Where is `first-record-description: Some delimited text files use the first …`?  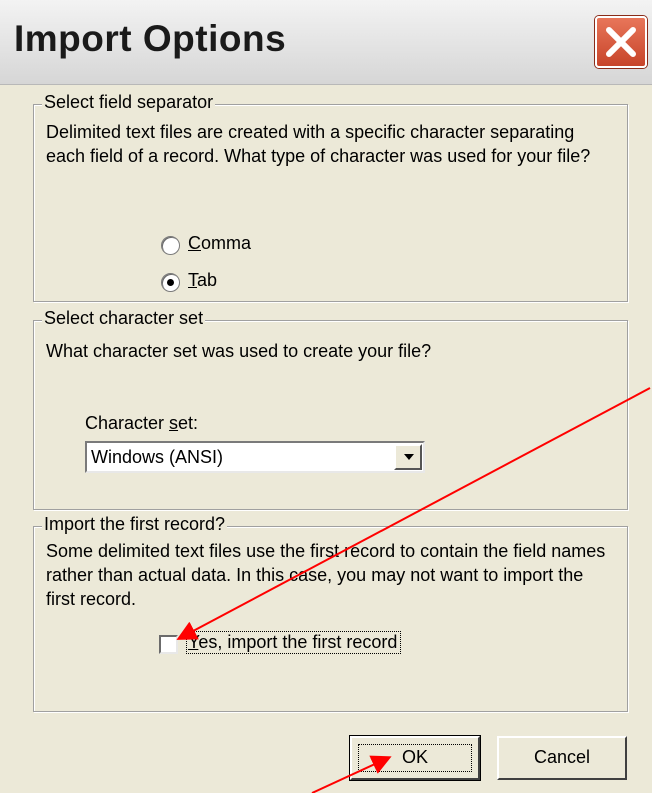 first-record-description: Some delimited text files use the first … is located at coordinates (326, 575).